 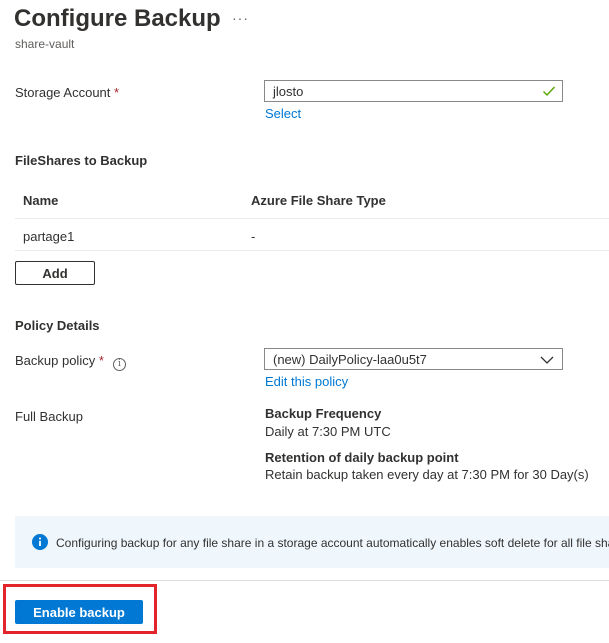 What do you see at coordinates (49, 236) in the screenshot?
I see `fileshare-name: partage1` at bounding box center [49, 236].